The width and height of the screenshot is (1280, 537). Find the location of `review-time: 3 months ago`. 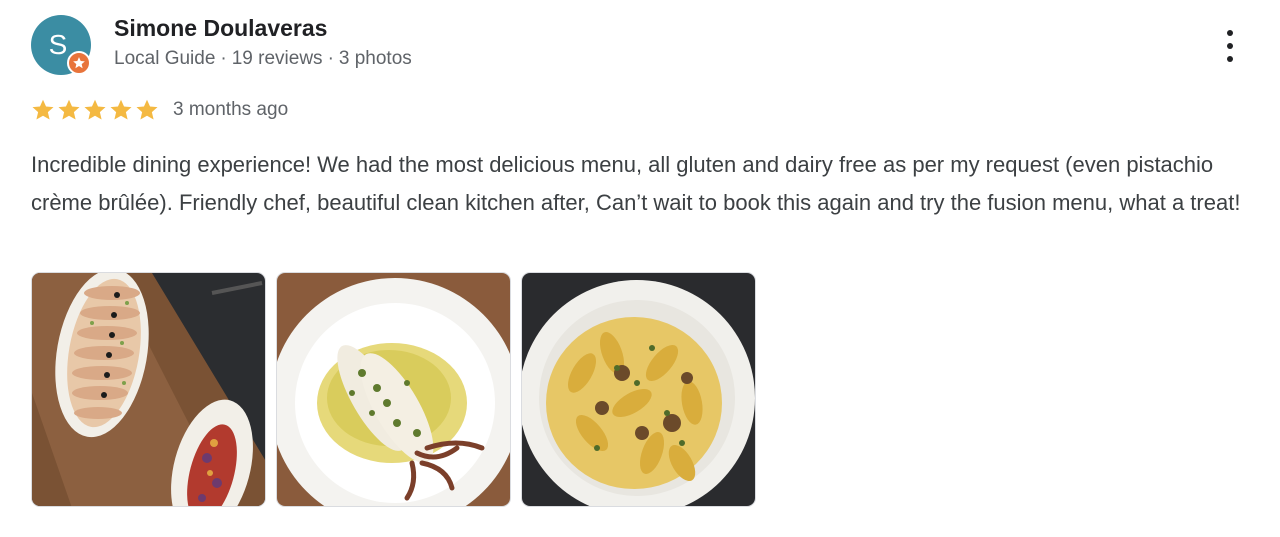

review-time: 3 months ago is located at coordinates (231, 109).